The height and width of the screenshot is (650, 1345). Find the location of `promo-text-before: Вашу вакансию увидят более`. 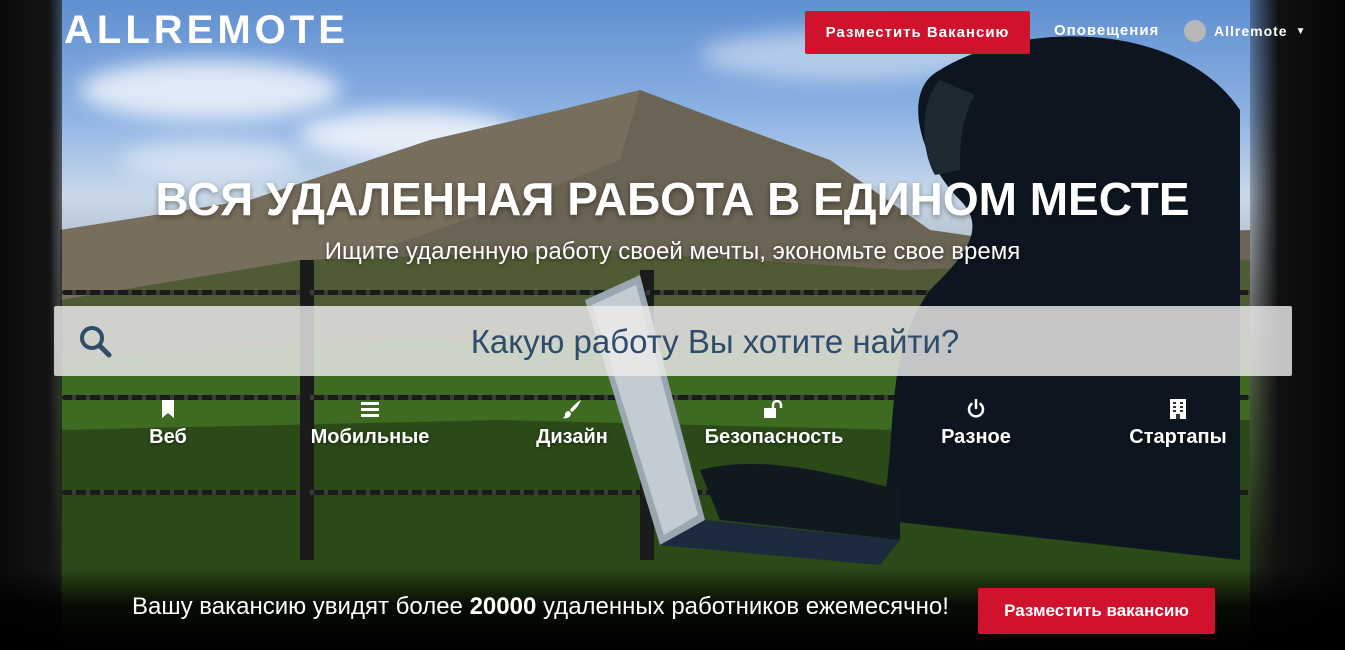

promo-text-before: Вашу вакансию увидят более is located at coordinates (301, 606).